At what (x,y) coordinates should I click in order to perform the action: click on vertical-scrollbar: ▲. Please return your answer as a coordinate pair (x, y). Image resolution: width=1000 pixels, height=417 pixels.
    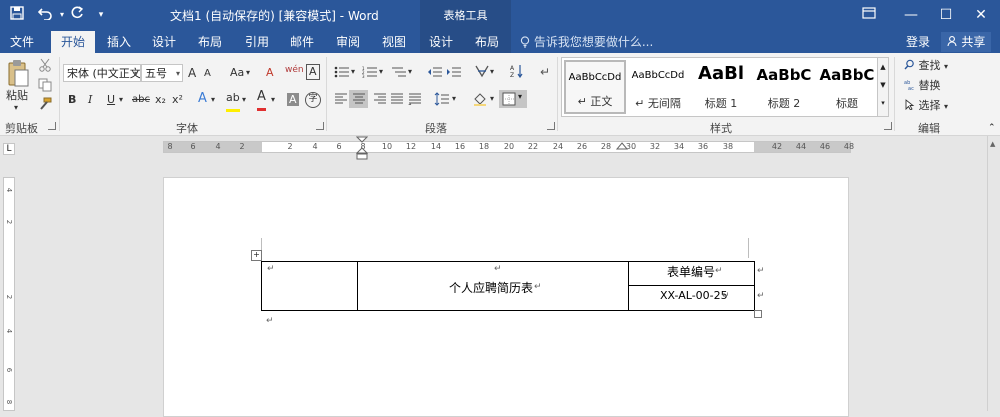
    Looking at the image, I should click on (993, 273).